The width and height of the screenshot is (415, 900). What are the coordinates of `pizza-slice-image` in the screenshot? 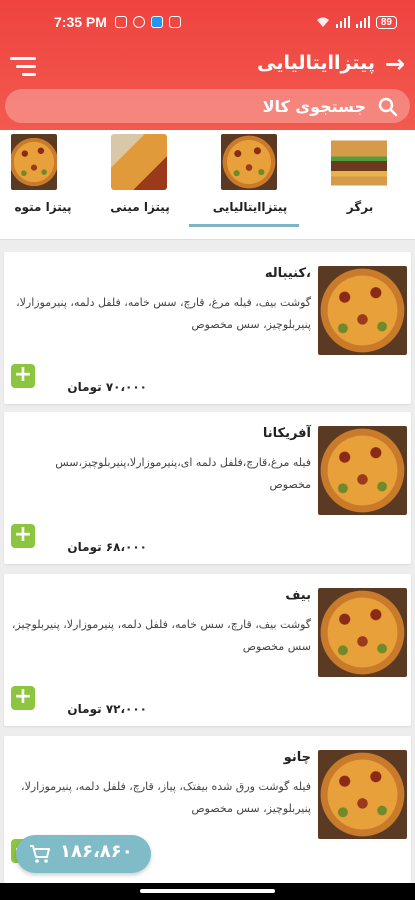 It's located at (139, 162).